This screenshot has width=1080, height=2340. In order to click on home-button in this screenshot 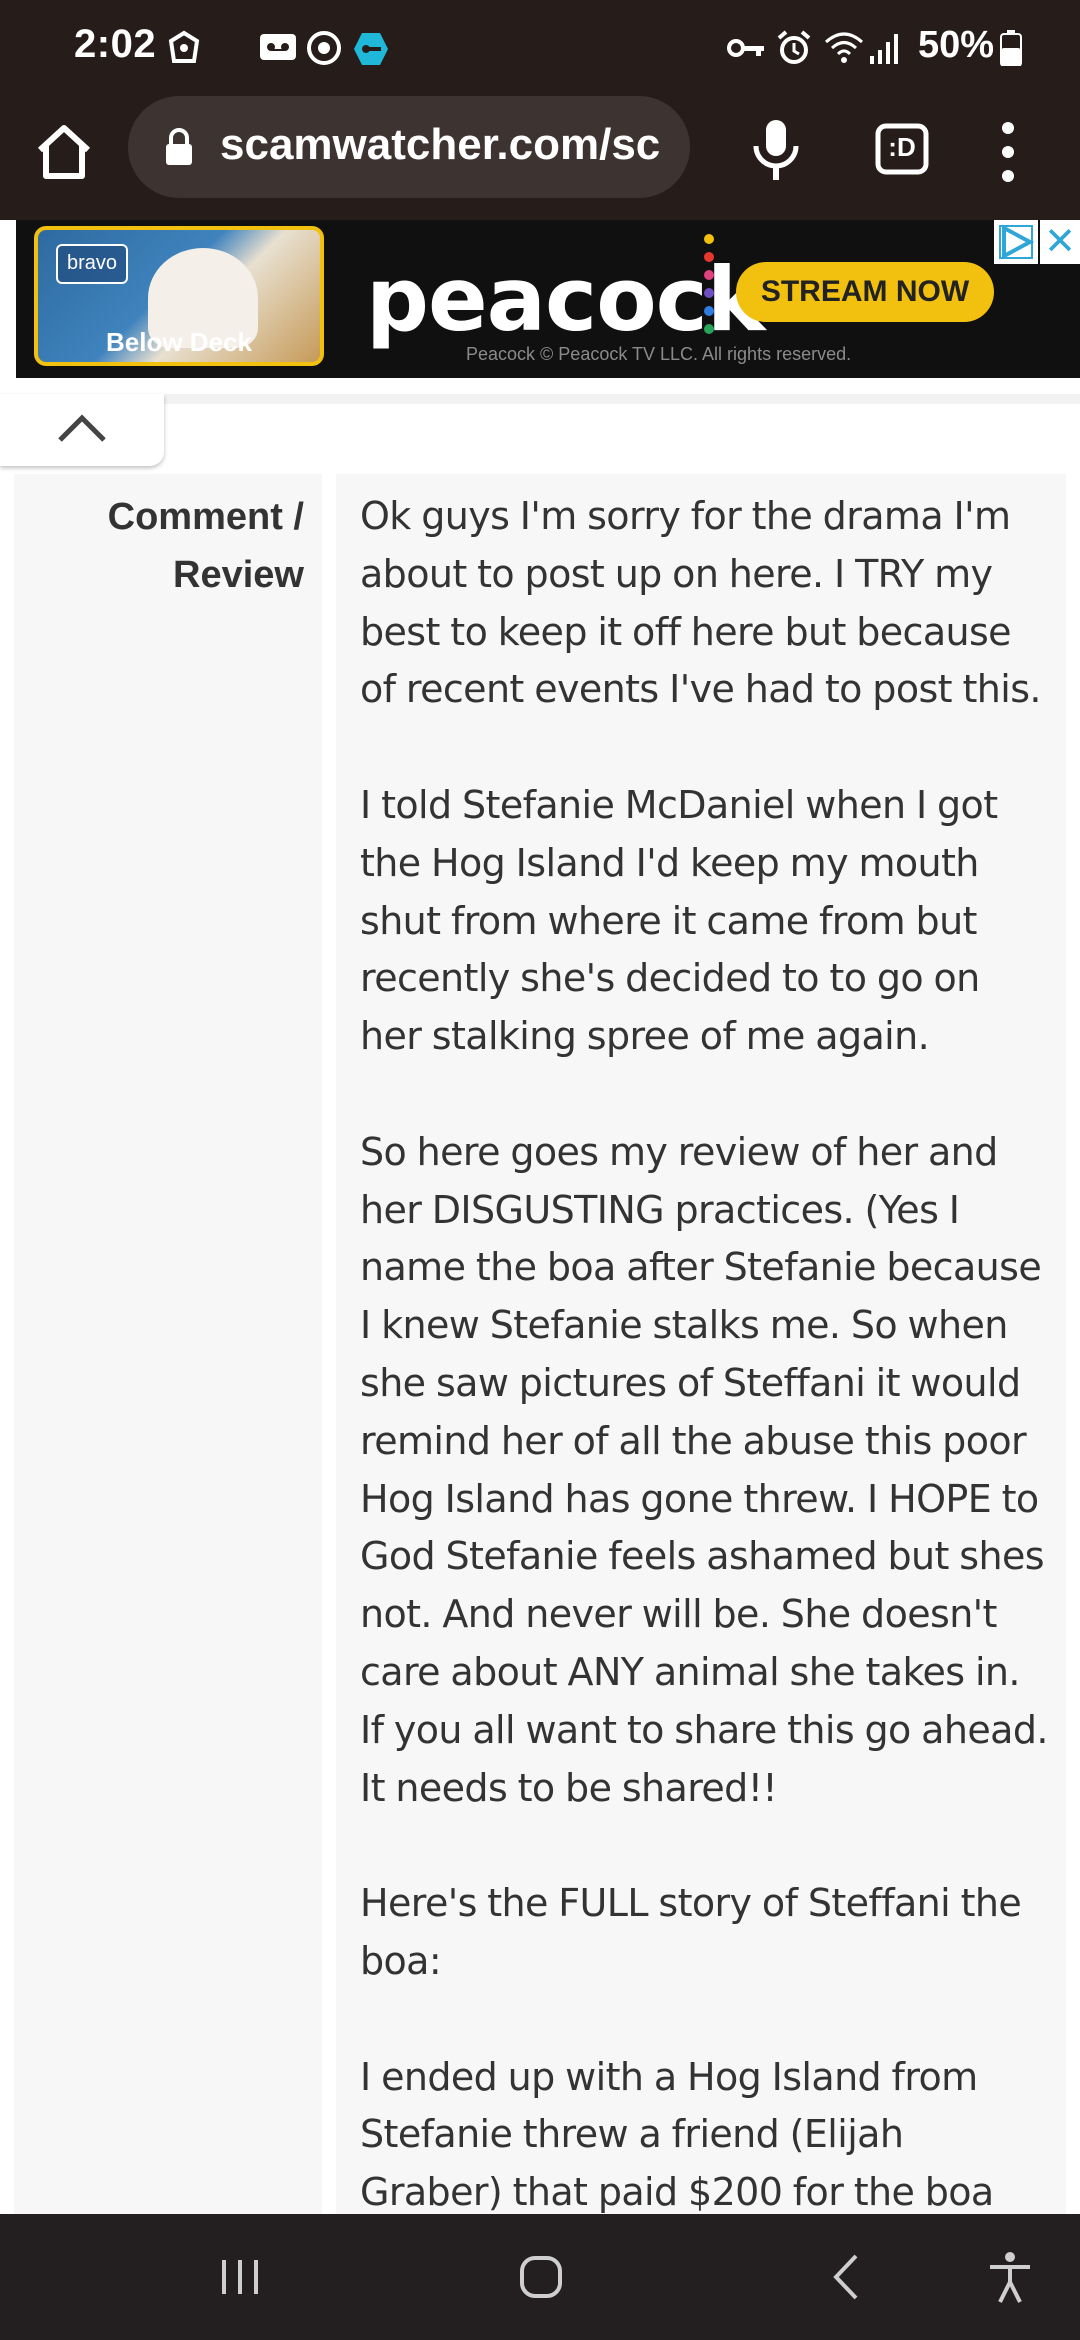, I will do `click(64, 152)`.